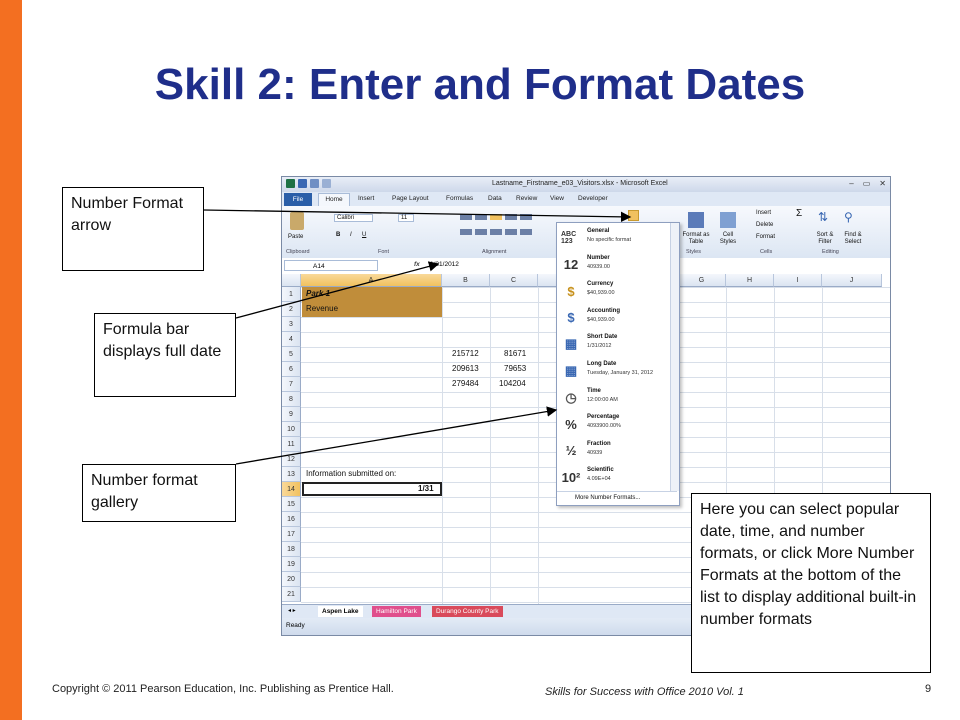 This screenshot has width=960, height=720. I want to click on gallery-scrollbar, so click(674, 357).